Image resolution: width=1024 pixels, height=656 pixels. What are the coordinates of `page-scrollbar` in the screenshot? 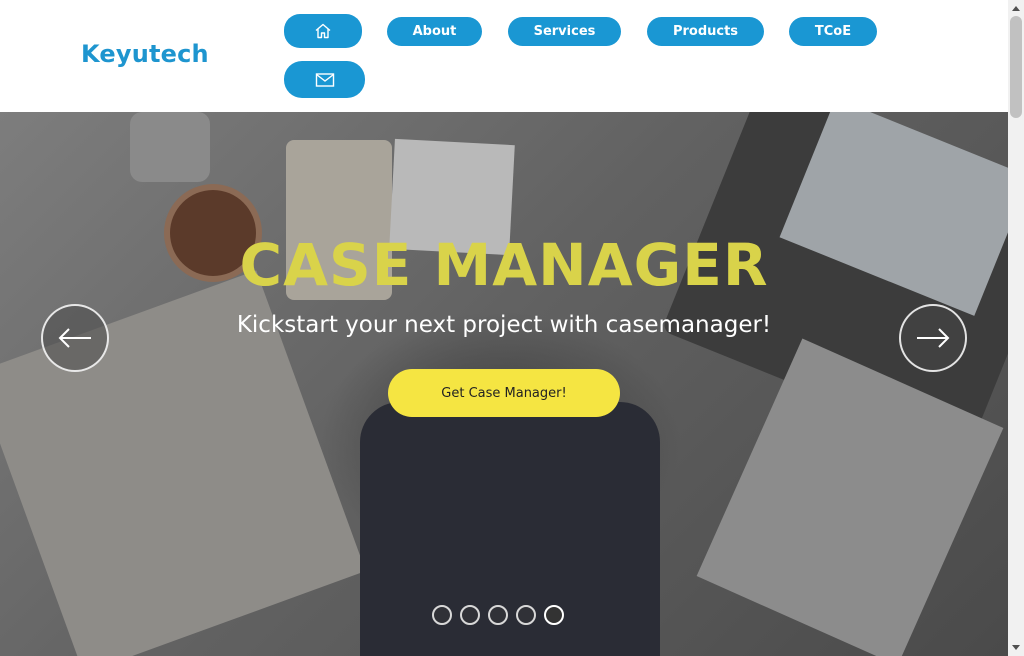 It's located at (1016, 328).